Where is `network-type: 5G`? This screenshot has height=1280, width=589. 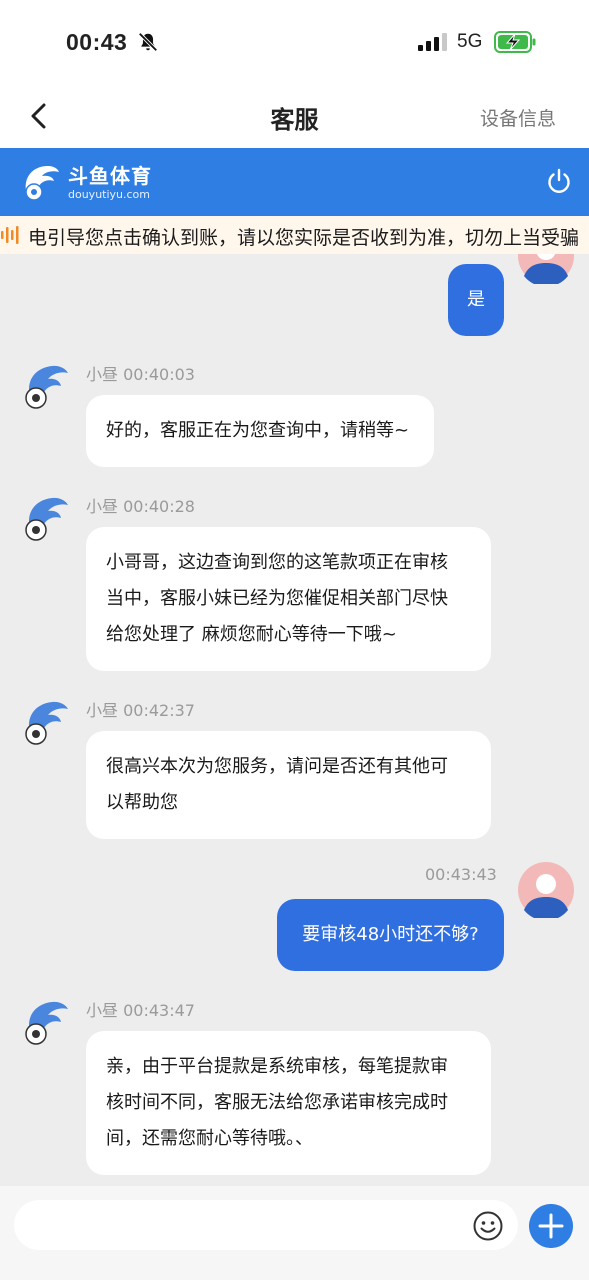 network-type: 5G is located at coordinates (470, 41).